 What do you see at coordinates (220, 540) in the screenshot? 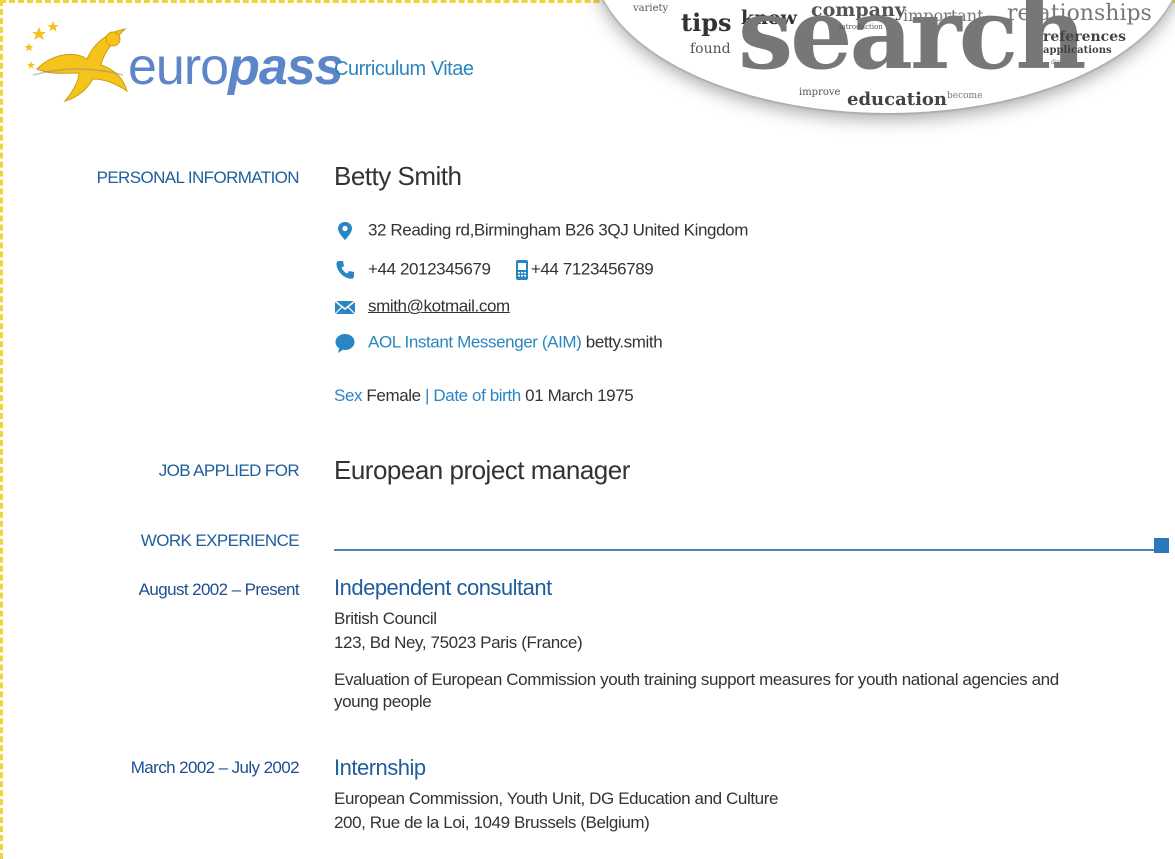
I see `section-label-work-experience: WORK EXPERIENCE` at bounding box center [220, 540].